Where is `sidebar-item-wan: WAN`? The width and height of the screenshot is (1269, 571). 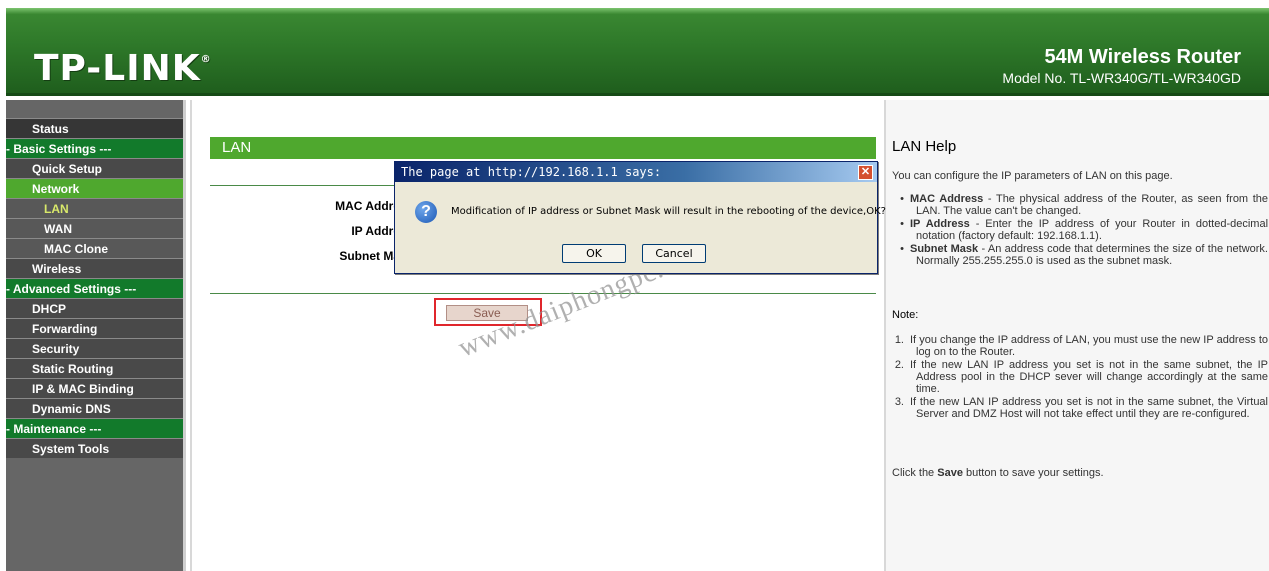 sidebar-item-wan: WAN is located at coordinates (94, 228).